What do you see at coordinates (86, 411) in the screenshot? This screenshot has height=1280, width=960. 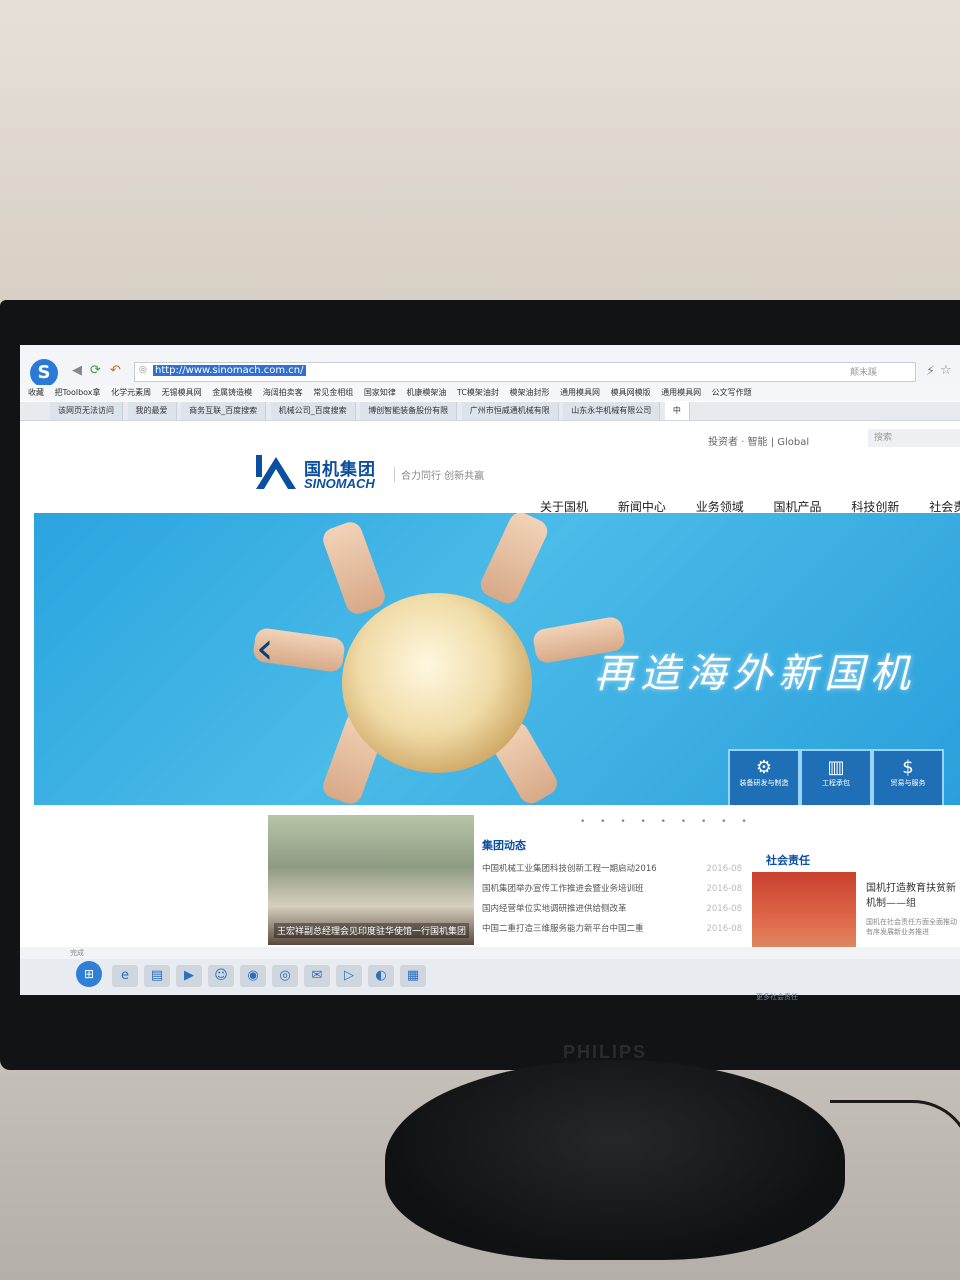 I see `tab-item: 该网页无法访问` at bounding box center [86, 411].